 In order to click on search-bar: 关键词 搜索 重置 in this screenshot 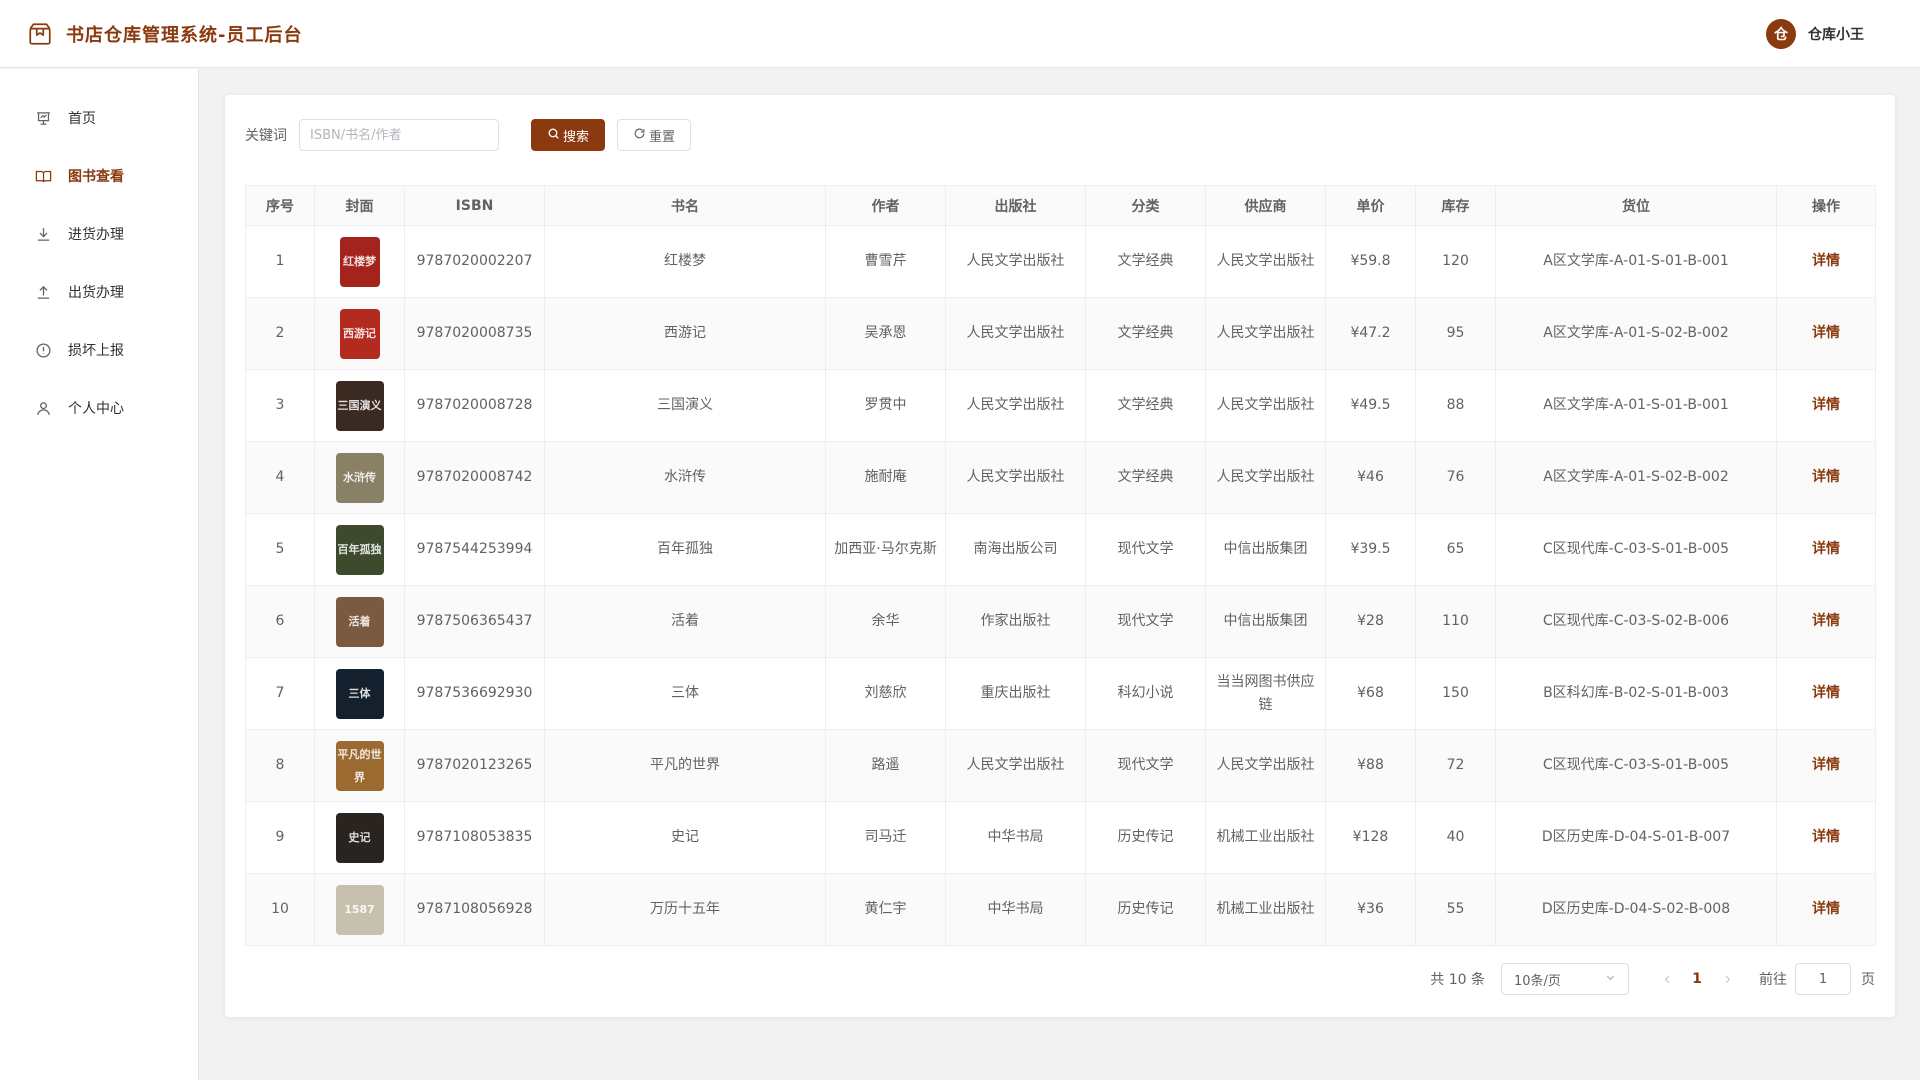, I will do `click(1060, 135)`.